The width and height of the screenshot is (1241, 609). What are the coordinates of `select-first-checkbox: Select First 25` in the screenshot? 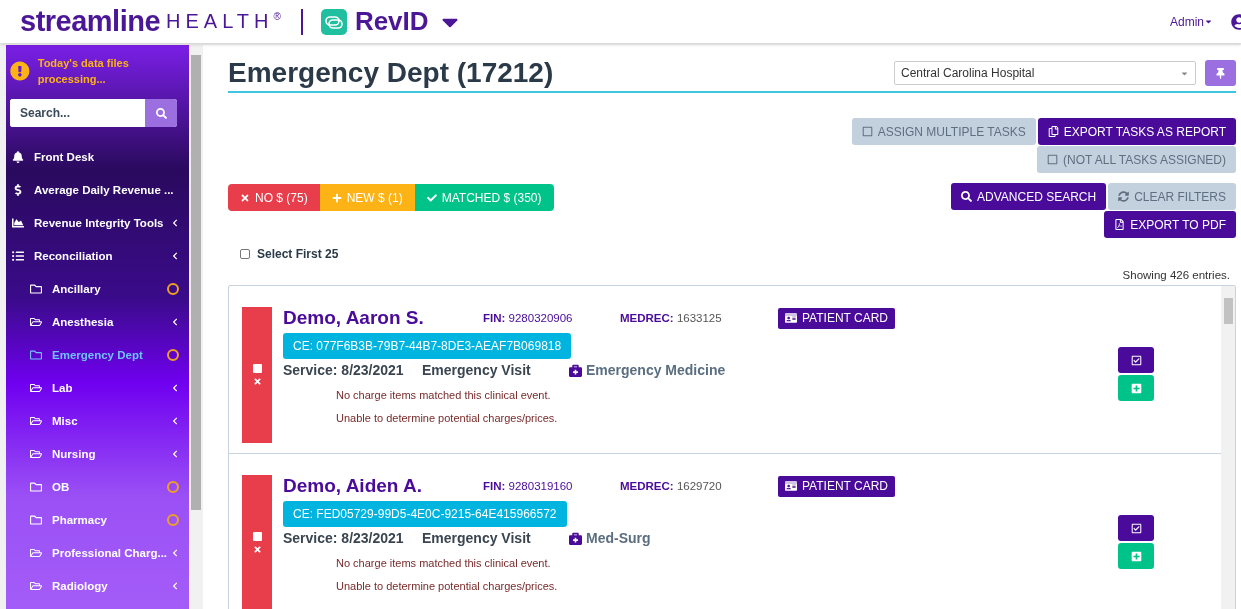 It's located at (738, 254).